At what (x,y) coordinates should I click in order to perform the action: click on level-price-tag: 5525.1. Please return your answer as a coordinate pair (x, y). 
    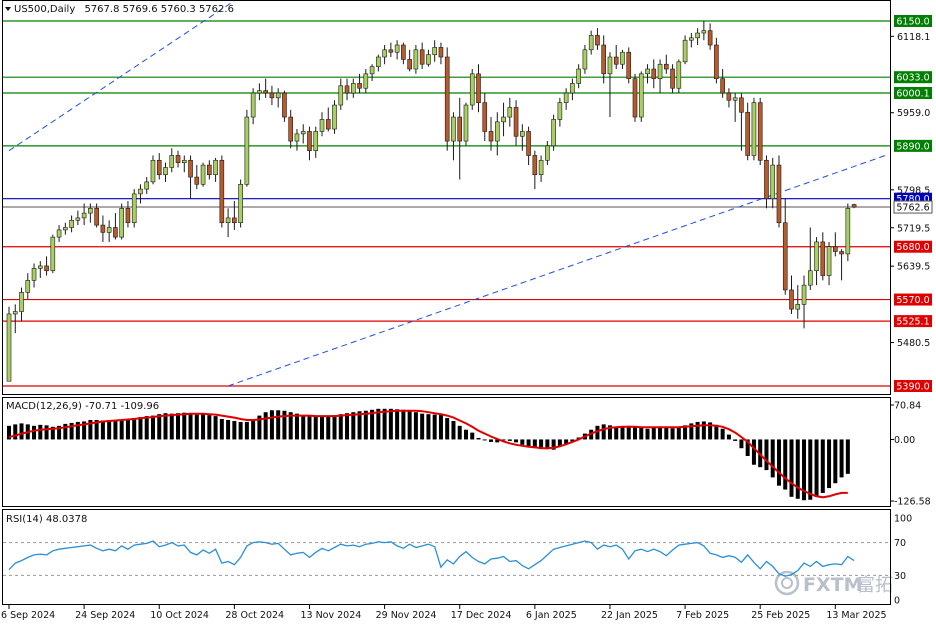
    Looking at the image, I should click on (913, 321).